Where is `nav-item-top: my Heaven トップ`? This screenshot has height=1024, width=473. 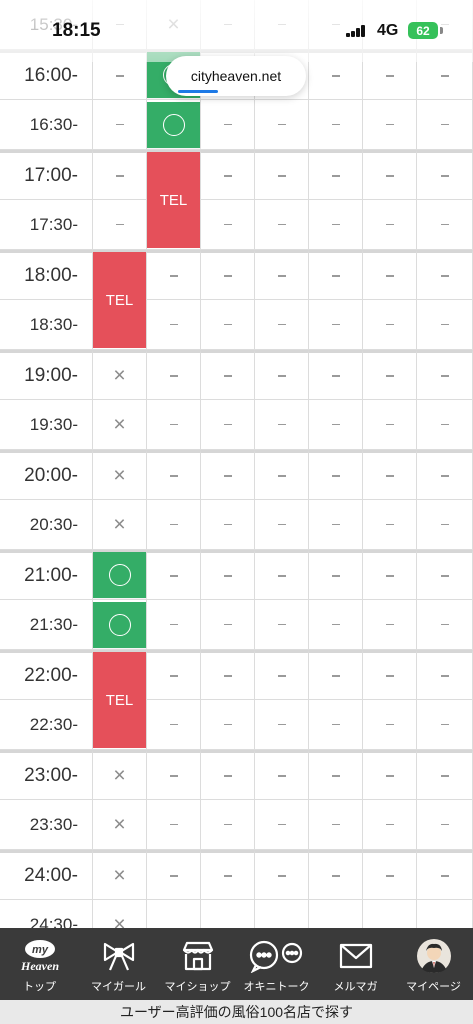
nav-item-top: my Heaven トップ is located at coordinates (39, 964).